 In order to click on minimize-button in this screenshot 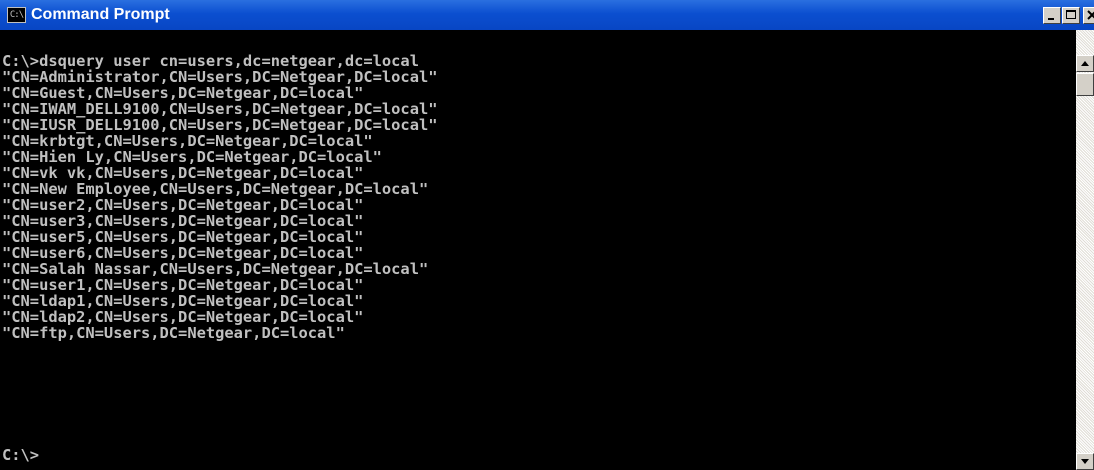, I will do `click(1052, 15)`.